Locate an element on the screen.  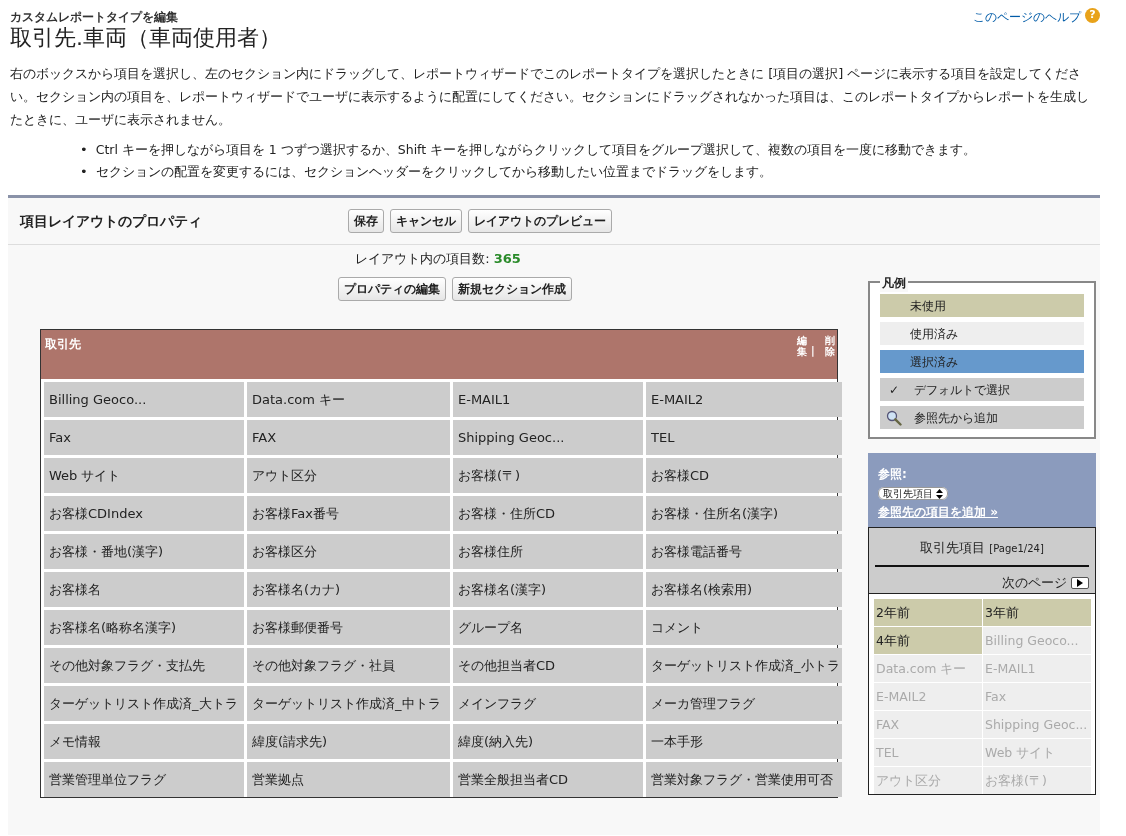
field-list-title: 取引先項目 is located at coordinates (953, 547).